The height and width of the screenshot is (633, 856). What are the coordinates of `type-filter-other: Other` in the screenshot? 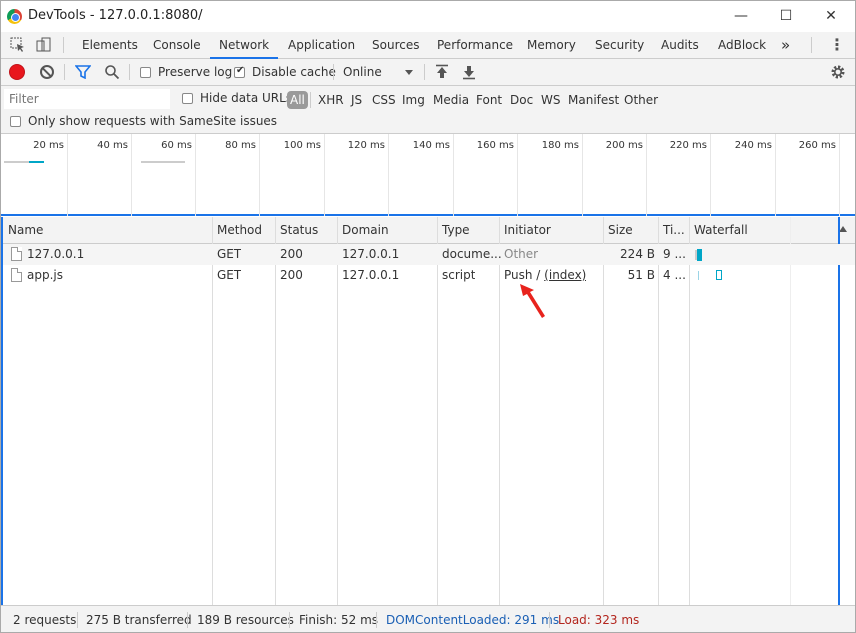 It's located at (641, 100).